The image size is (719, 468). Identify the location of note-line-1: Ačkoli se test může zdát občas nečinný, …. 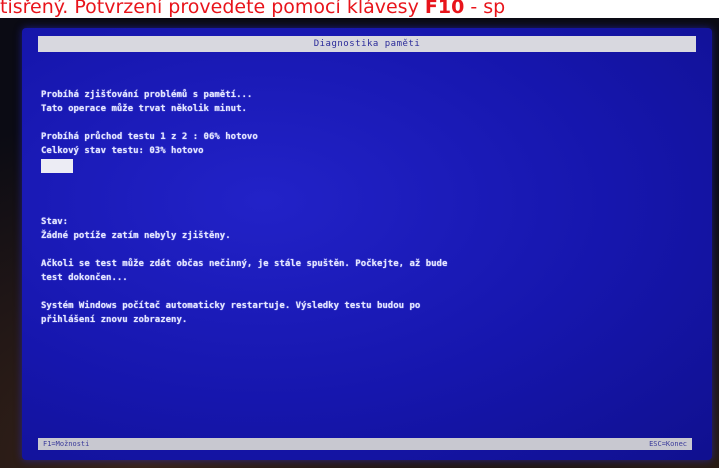
(244, 264).